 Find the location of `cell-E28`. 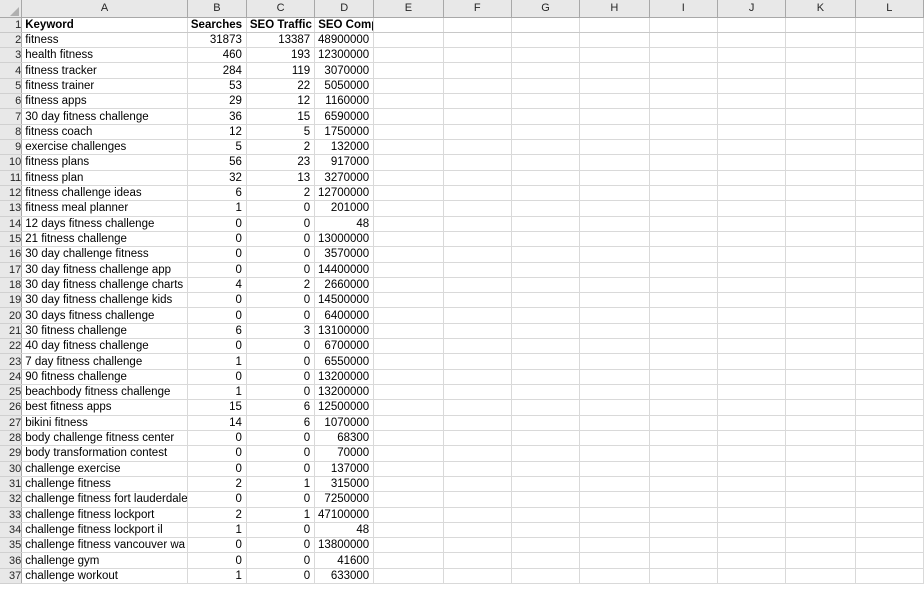

cell-E28 is located at coordinates (408, 438).